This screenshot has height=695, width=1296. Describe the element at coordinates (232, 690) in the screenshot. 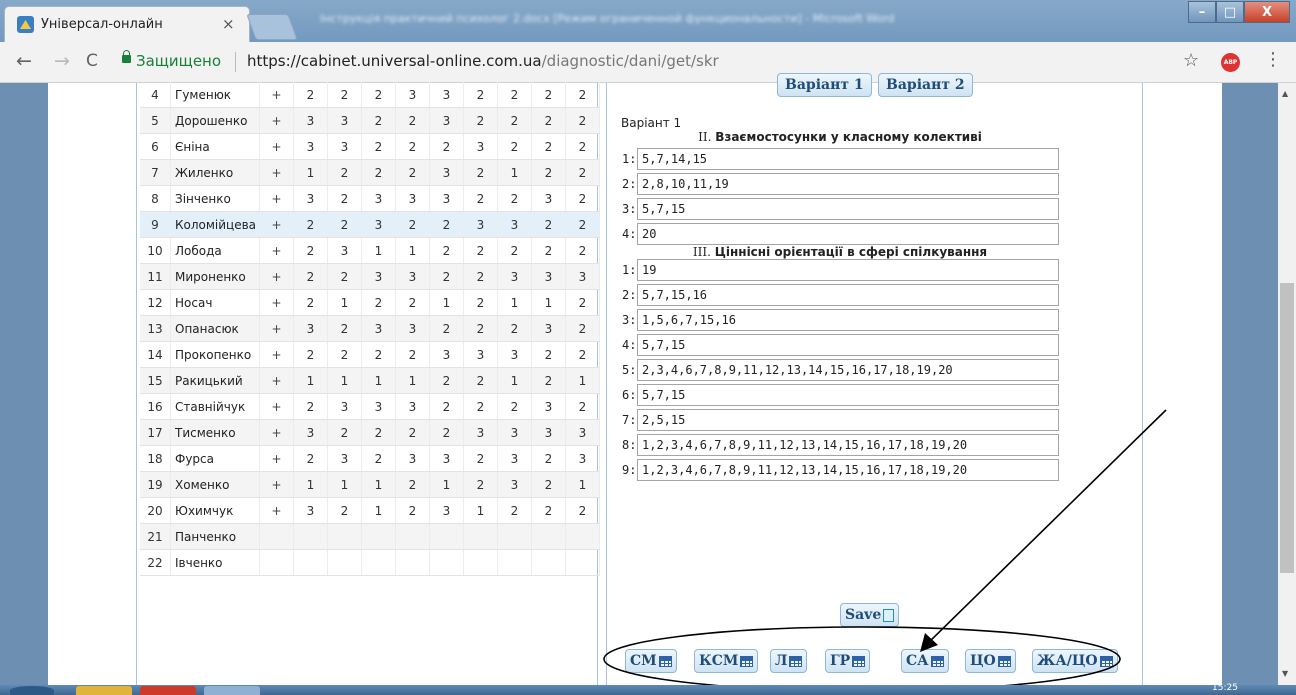

I see `taskbar-word-icon` at that location.